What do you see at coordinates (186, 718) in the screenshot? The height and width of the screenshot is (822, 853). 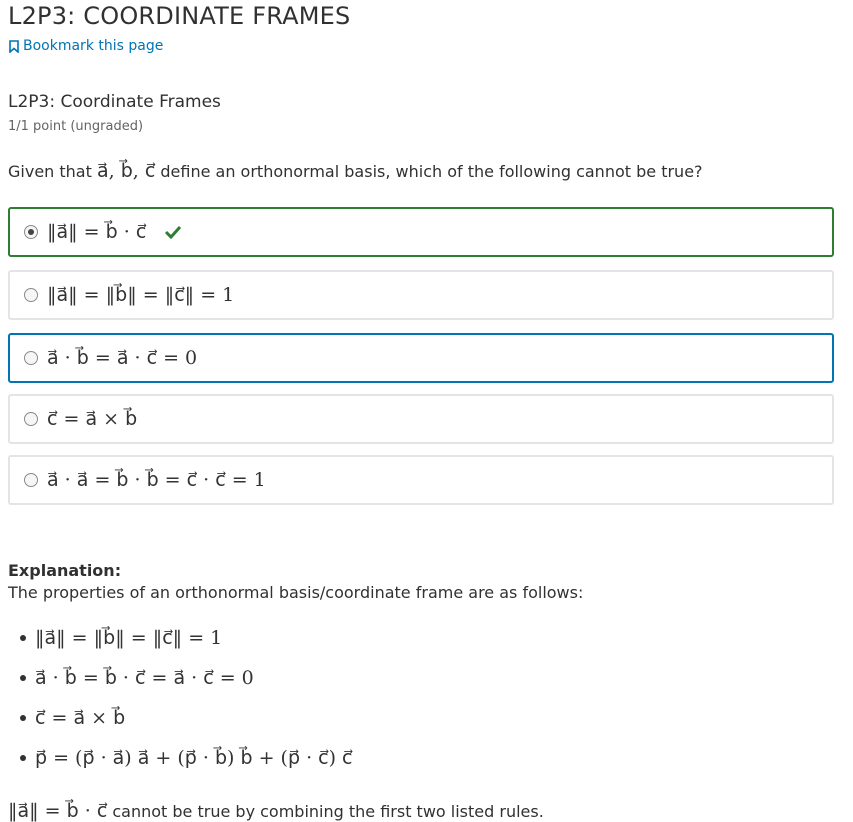 I see `list-item: c⃗ = a⃗ × b⃗` at bounding box center [186, 718].